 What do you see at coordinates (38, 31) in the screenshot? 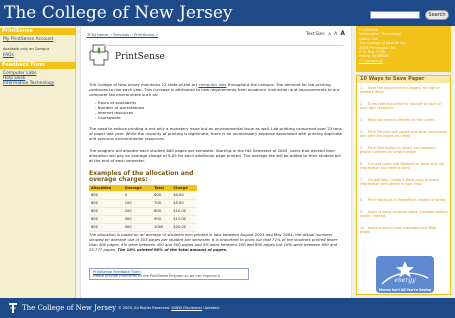
I see `sidebar-heading-printsense: PrintSense` at bounding box center [38, 31].